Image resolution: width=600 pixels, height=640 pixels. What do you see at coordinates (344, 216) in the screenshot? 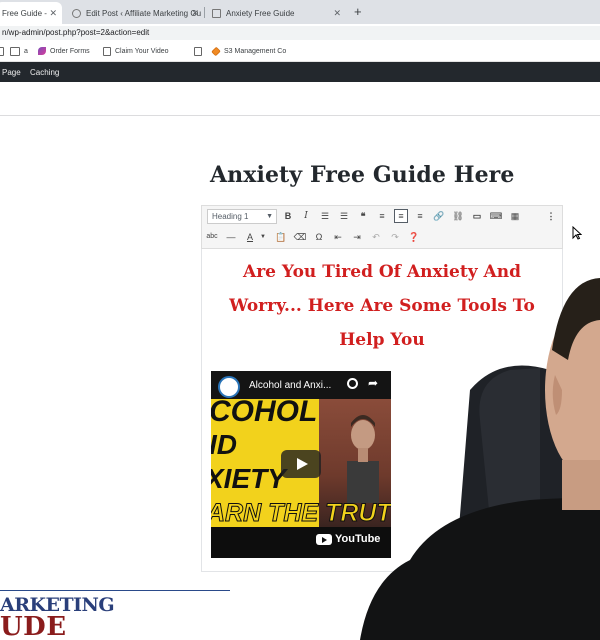
I see `numbered-list-icon: ☰` at bounding box center [344, 216].